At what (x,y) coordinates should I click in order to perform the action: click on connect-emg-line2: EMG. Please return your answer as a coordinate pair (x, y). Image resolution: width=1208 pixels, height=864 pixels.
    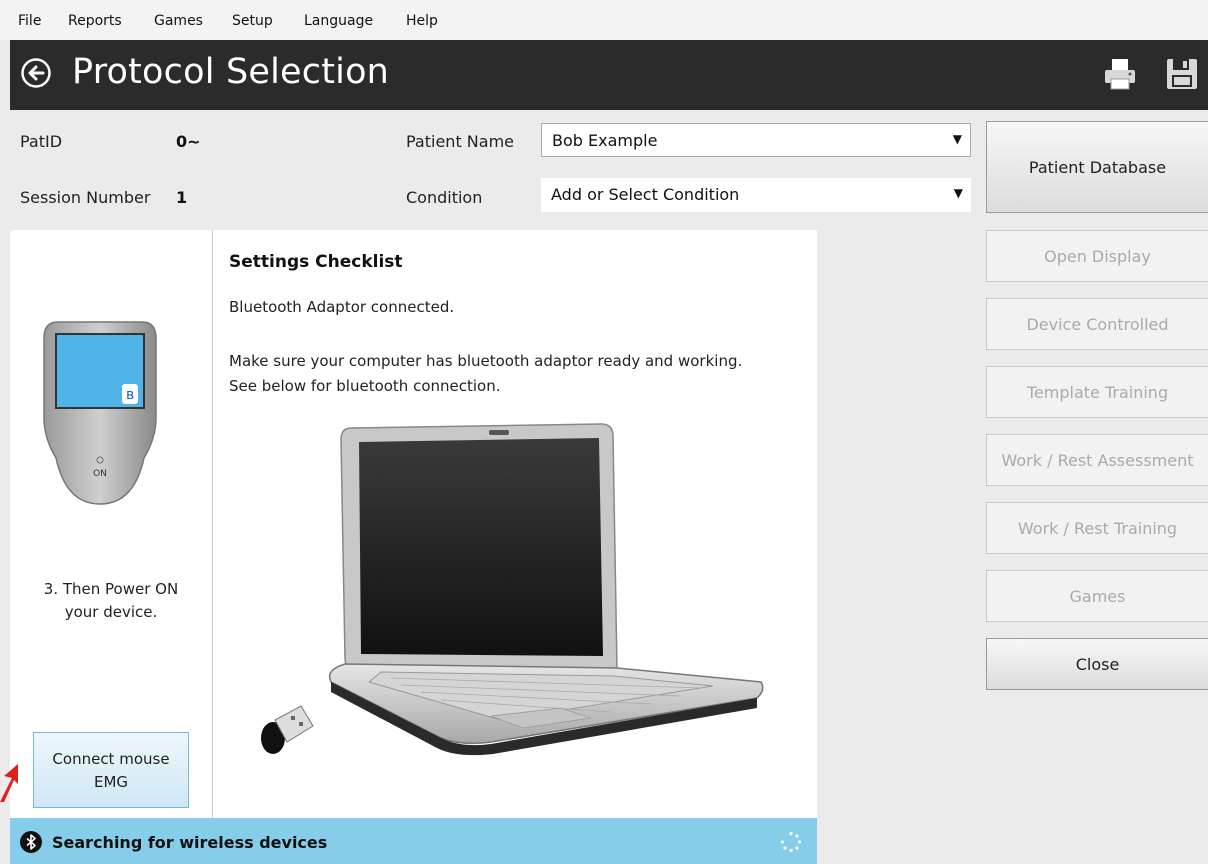
    Looking at the image, I should click on (111, 782).